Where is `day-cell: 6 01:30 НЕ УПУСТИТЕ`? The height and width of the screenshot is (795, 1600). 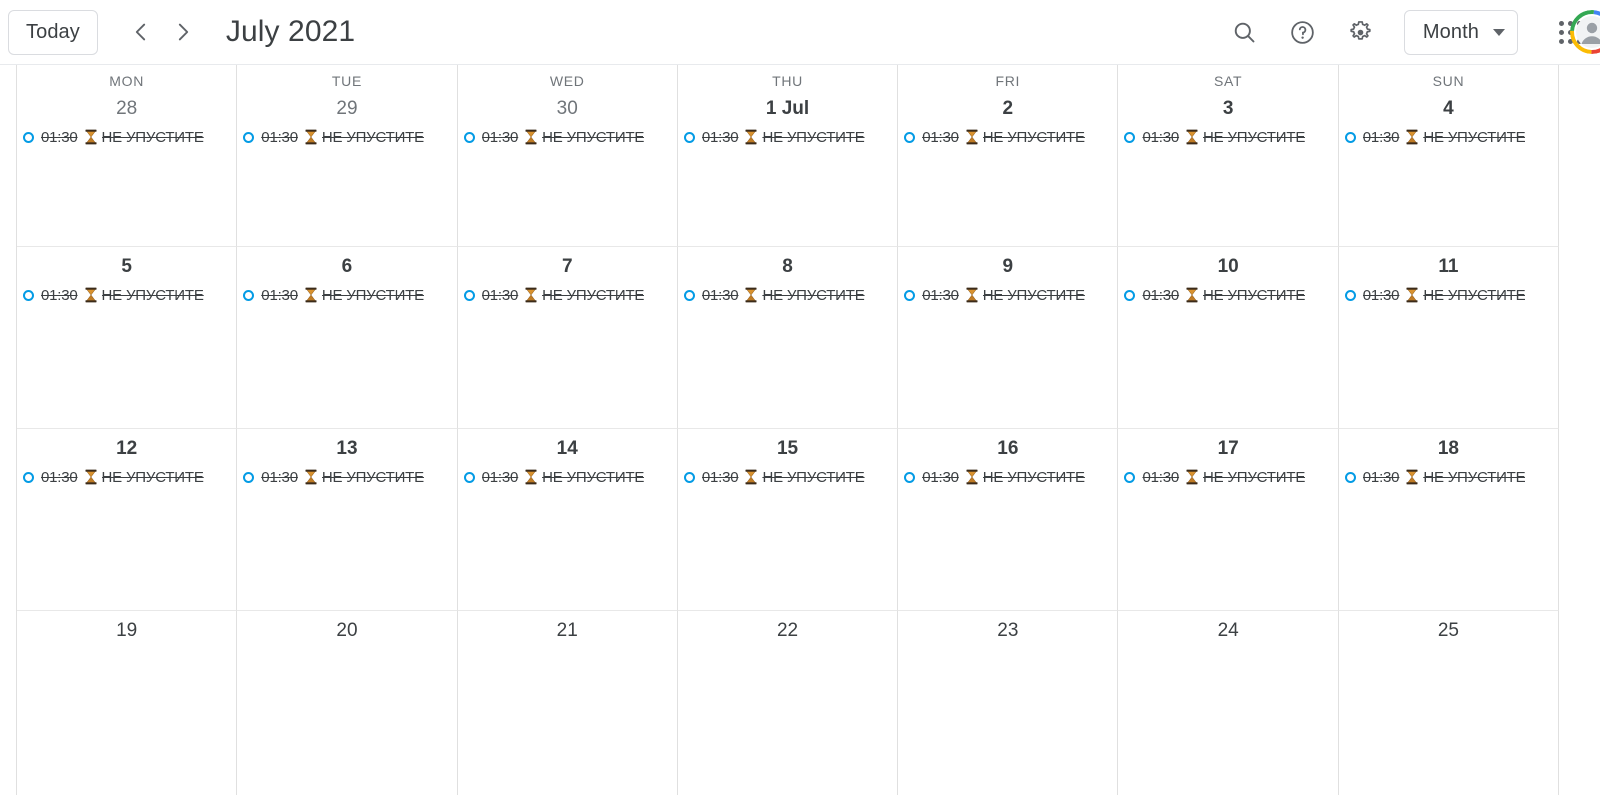
day-cell: 6 01:30 НЕ УПУСТИТЕ is located at coordinates (347, 338).